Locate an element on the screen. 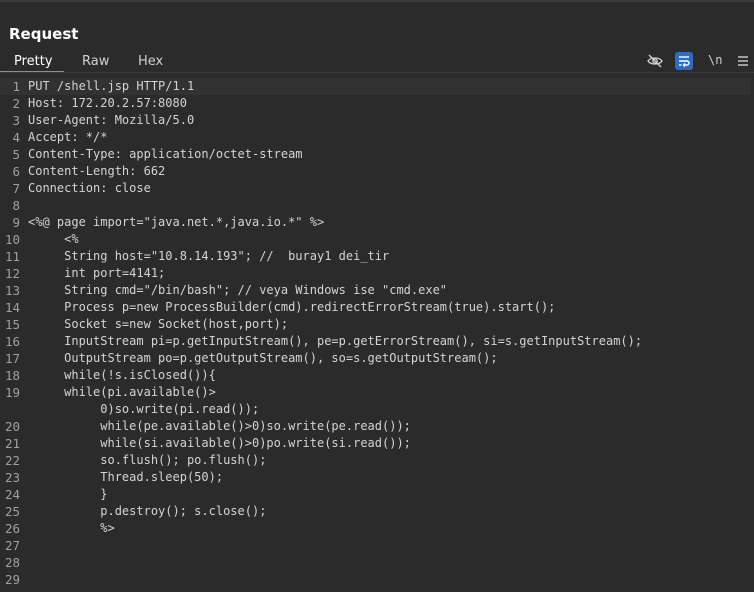  tabs-divider is located at coordinates (377, 72).